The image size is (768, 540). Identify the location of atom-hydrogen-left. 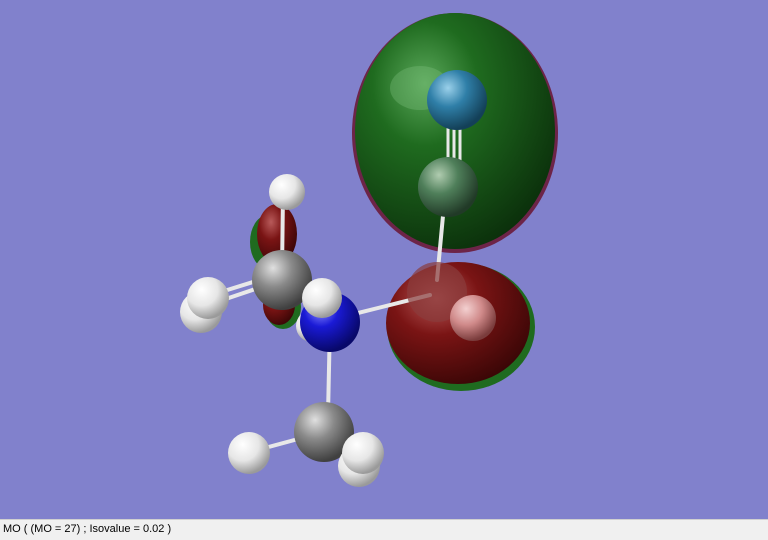
(208, 298).